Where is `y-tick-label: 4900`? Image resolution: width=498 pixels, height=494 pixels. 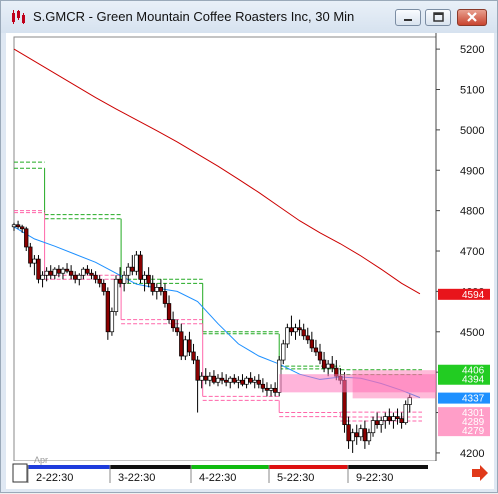
y-tick-label: 4900 is located at coordinates (472, 171).